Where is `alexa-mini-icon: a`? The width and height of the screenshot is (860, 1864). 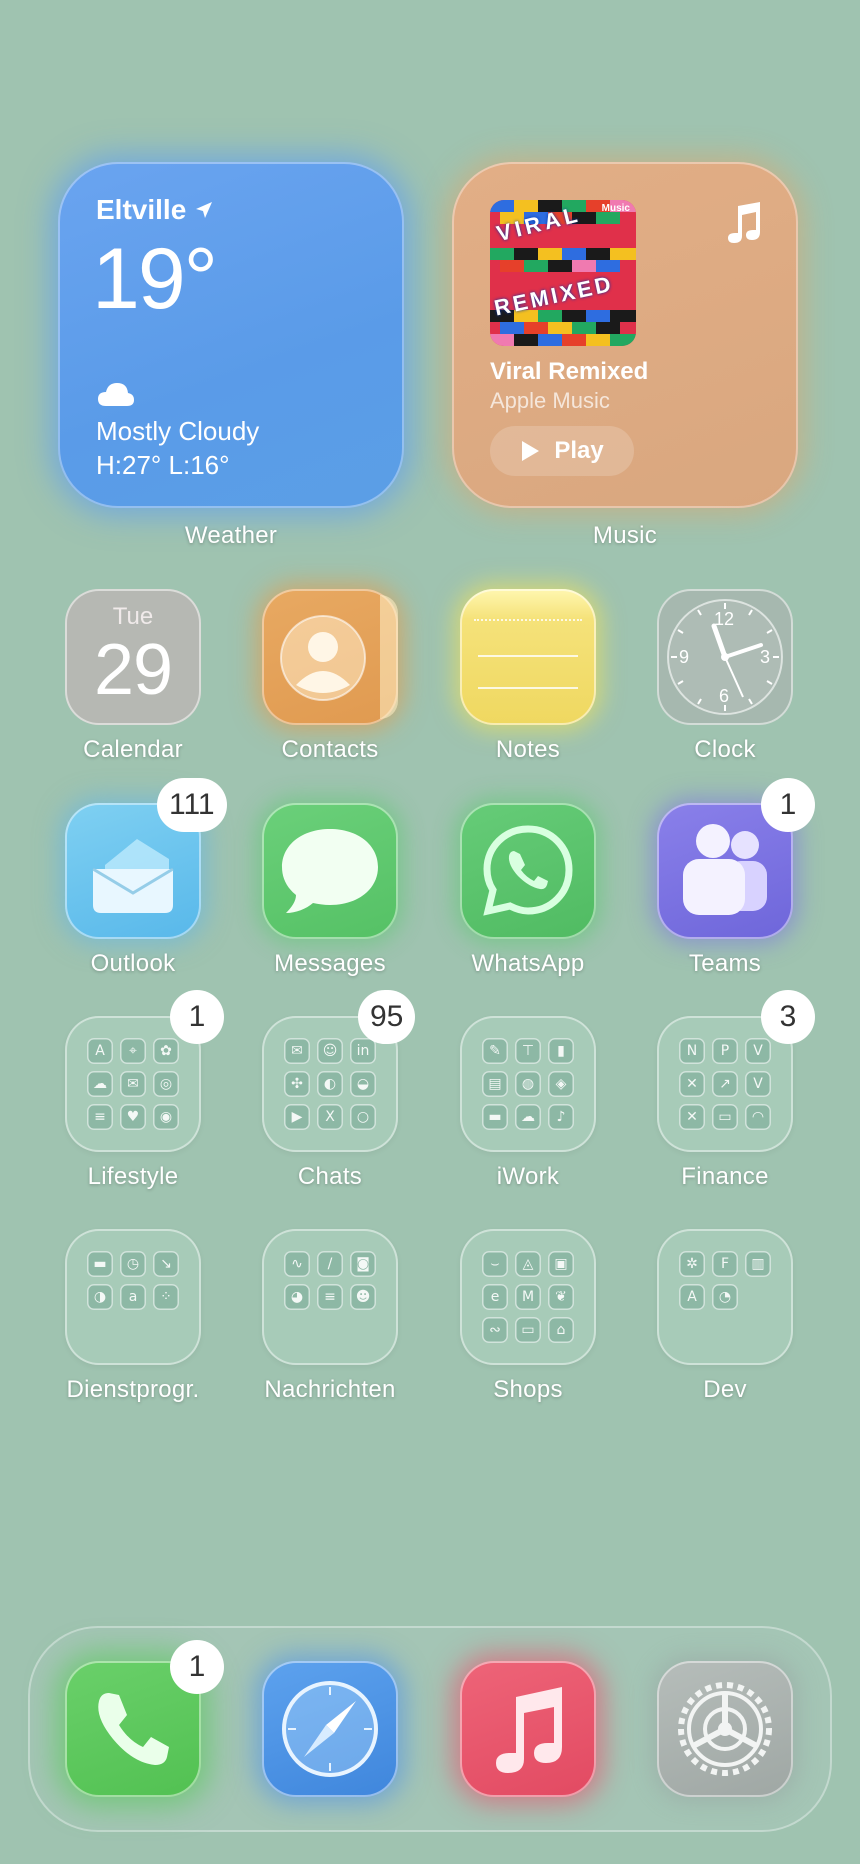
alexa-mini-icon: a is located at coordinates (133, 1297).